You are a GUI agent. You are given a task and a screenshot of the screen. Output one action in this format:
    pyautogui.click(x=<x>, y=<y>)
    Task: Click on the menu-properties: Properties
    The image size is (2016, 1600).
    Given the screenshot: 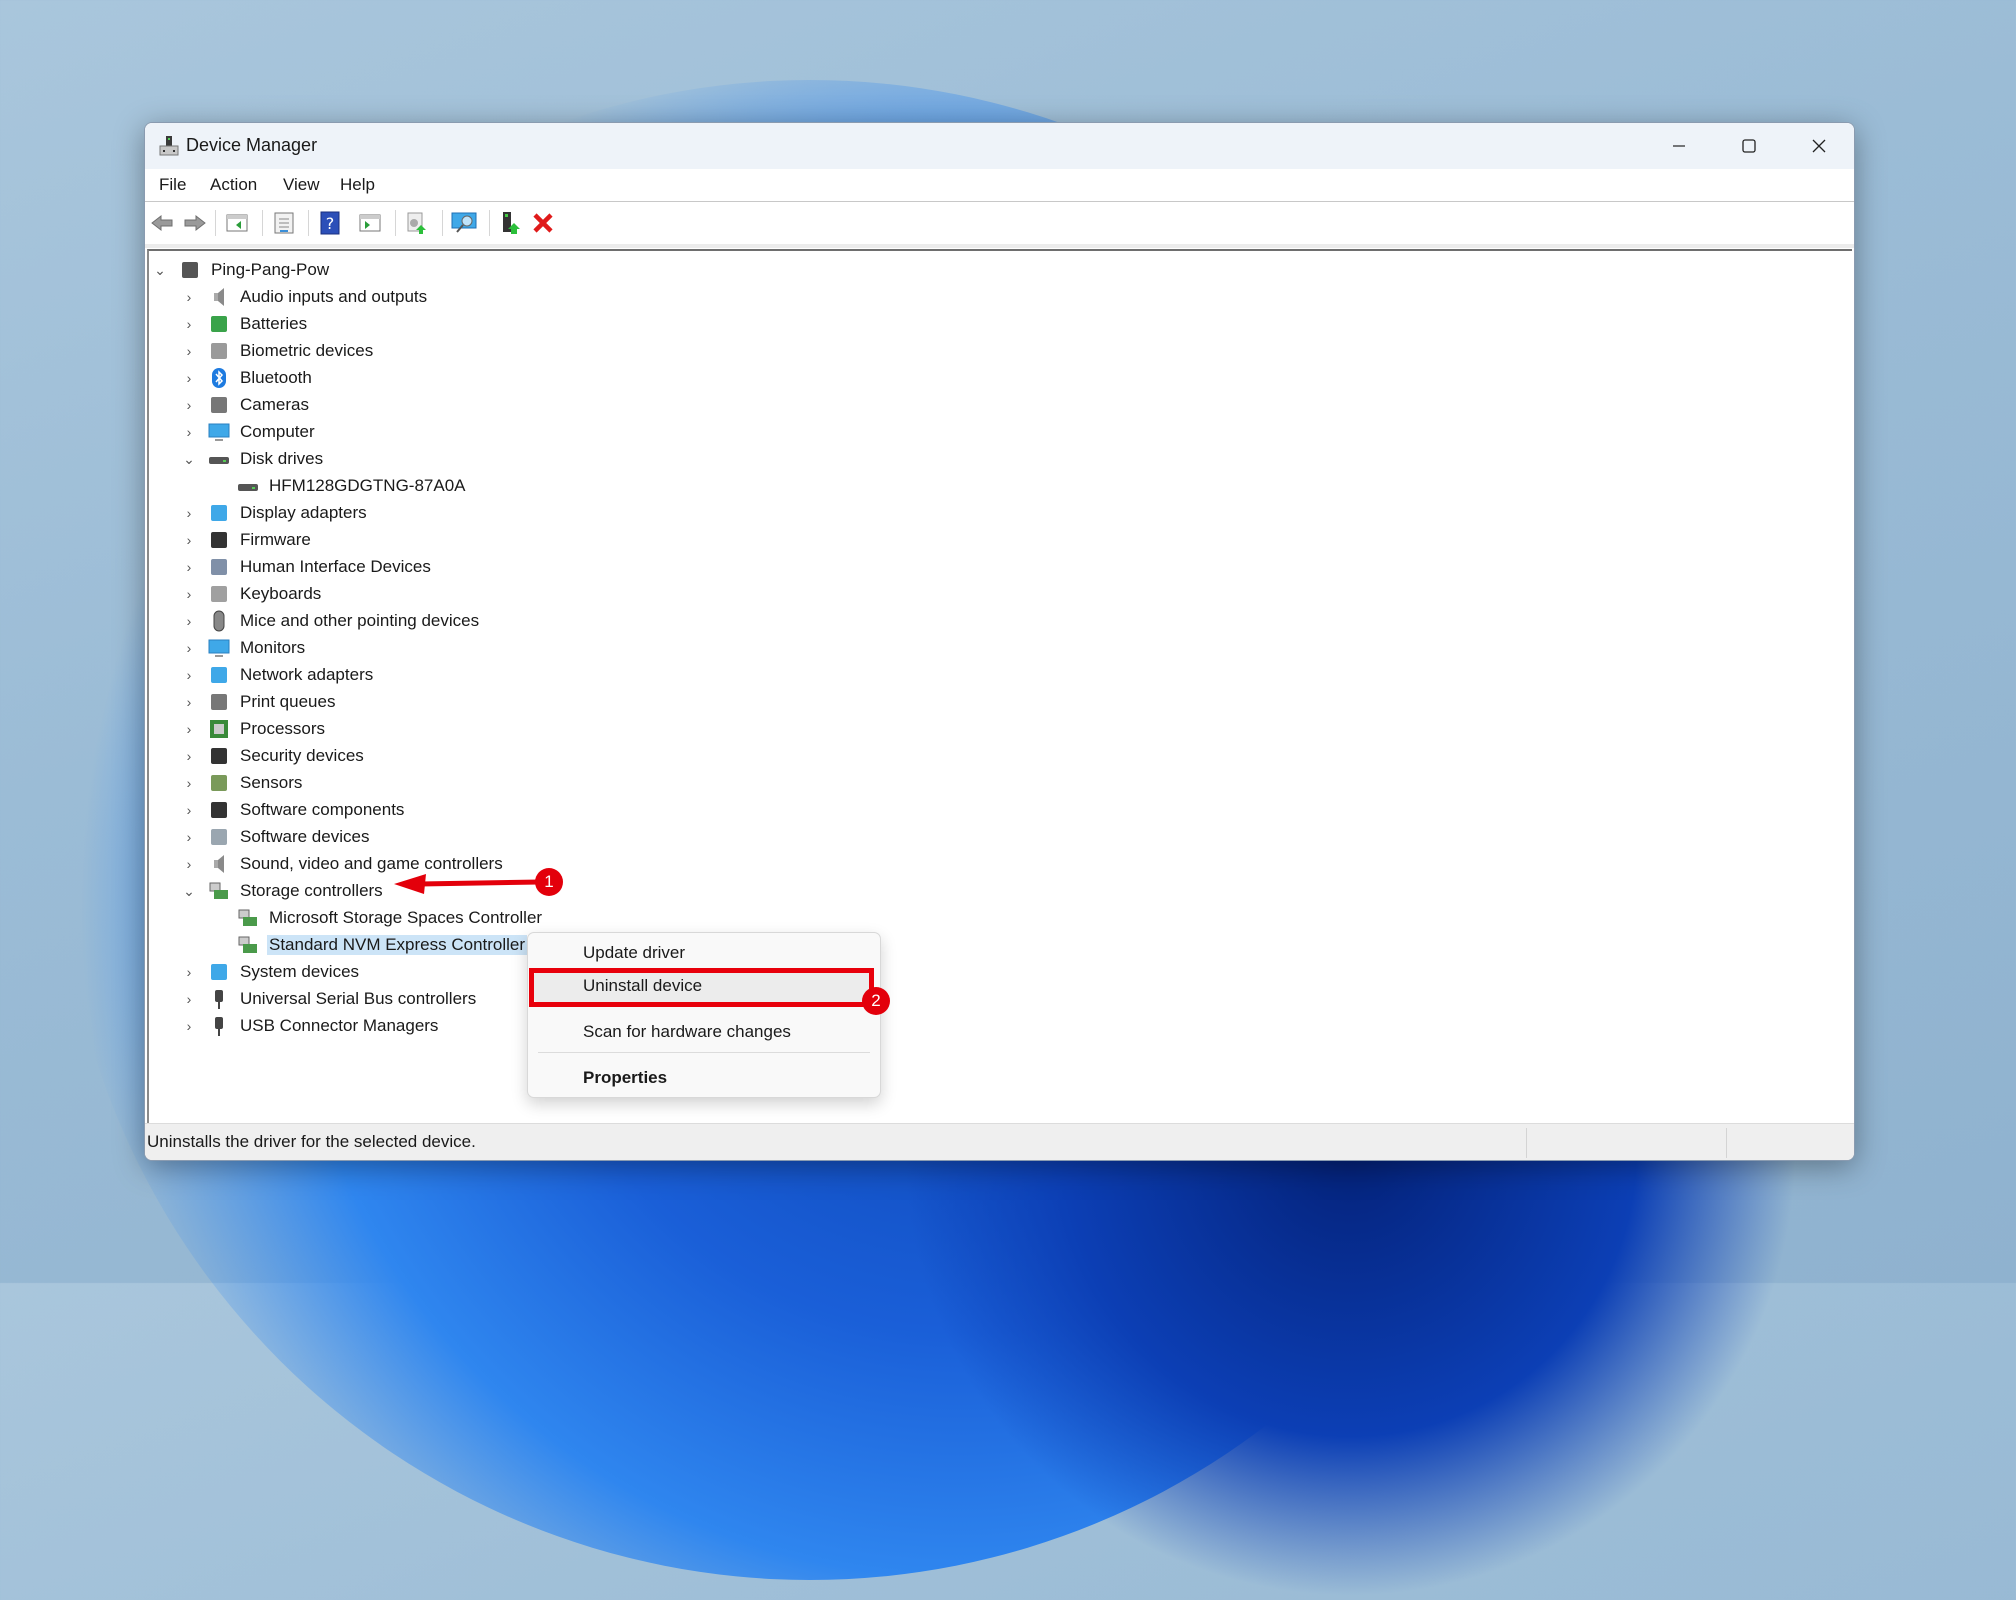 What is the action you would take?
    pyautogui.click(x=625, y=1078)
    